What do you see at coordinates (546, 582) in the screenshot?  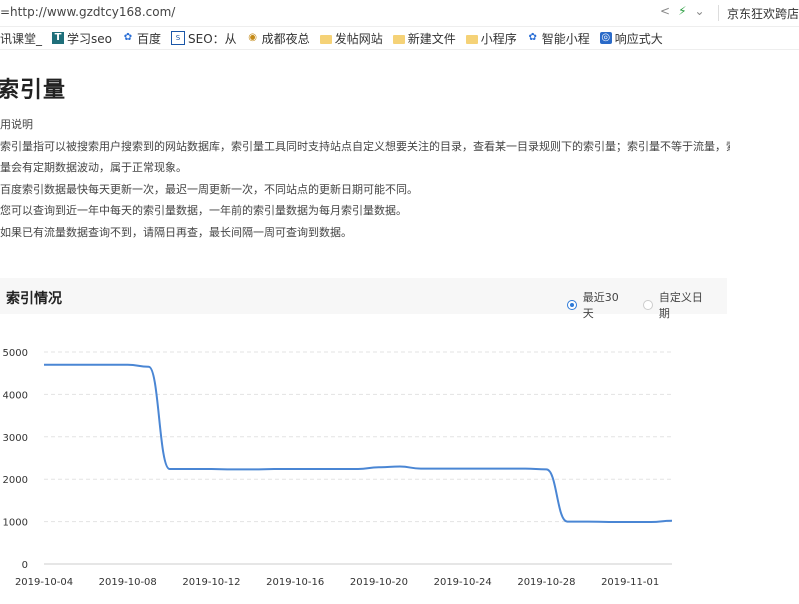 I see `x-tick-label: 2019-10-28` at bounding box center [546, 582].